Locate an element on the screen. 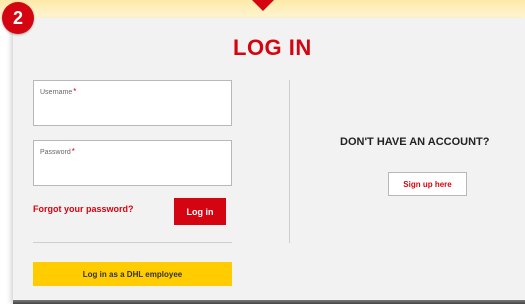 This screenshot has height=304, width=525. dhl-employee-login-button: Log in as a DHL employee is located at coordinates (132, 274).